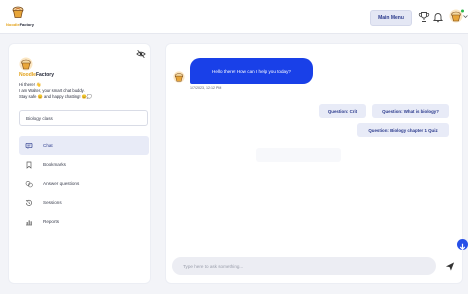  I want to click on scroll-down-button, so click(462, 245).